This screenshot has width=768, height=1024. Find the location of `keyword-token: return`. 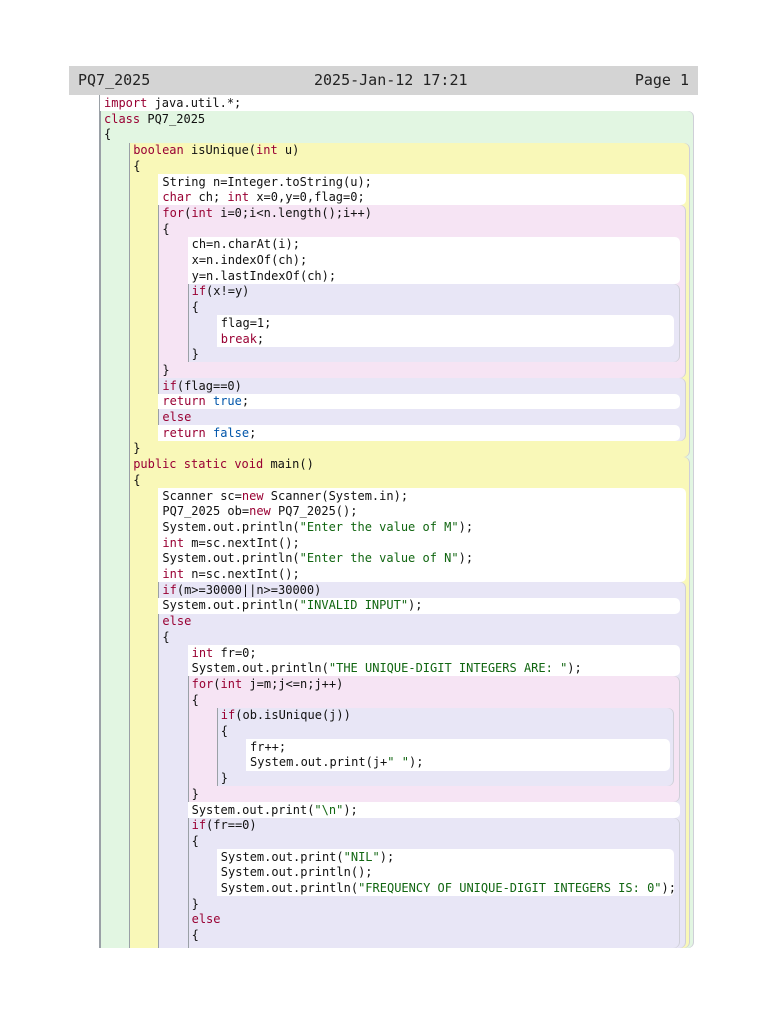

keyword-token: return is located at coordinates (184, 401).